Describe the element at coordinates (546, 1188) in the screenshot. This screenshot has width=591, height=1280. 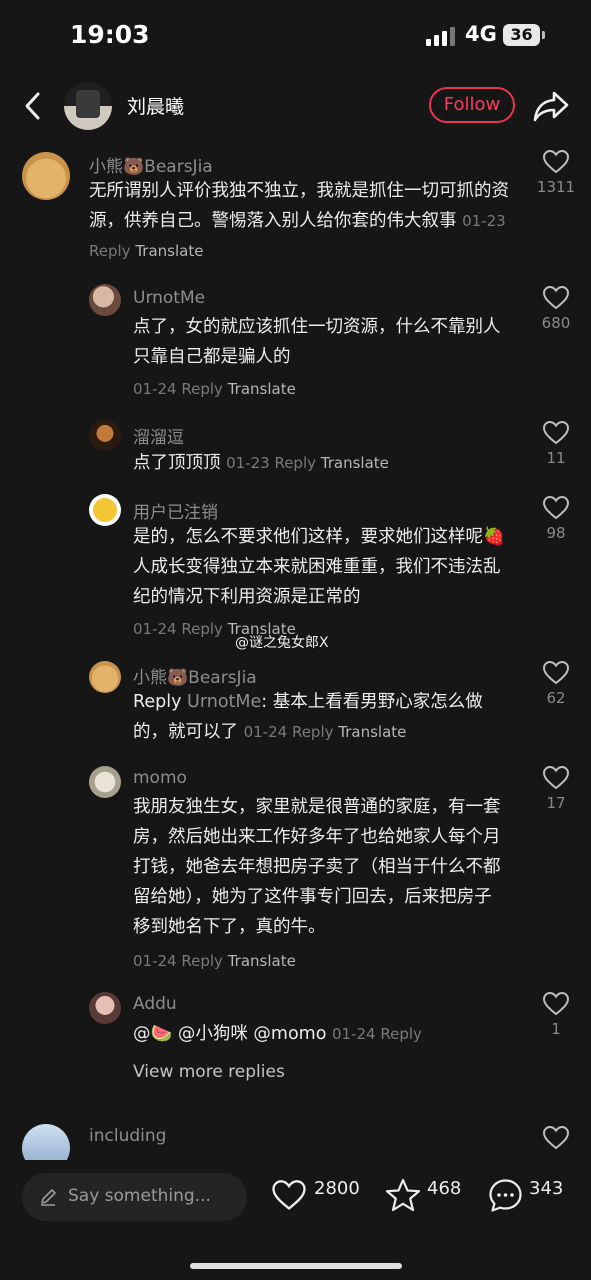
I see `comment-count: 343` at that location.